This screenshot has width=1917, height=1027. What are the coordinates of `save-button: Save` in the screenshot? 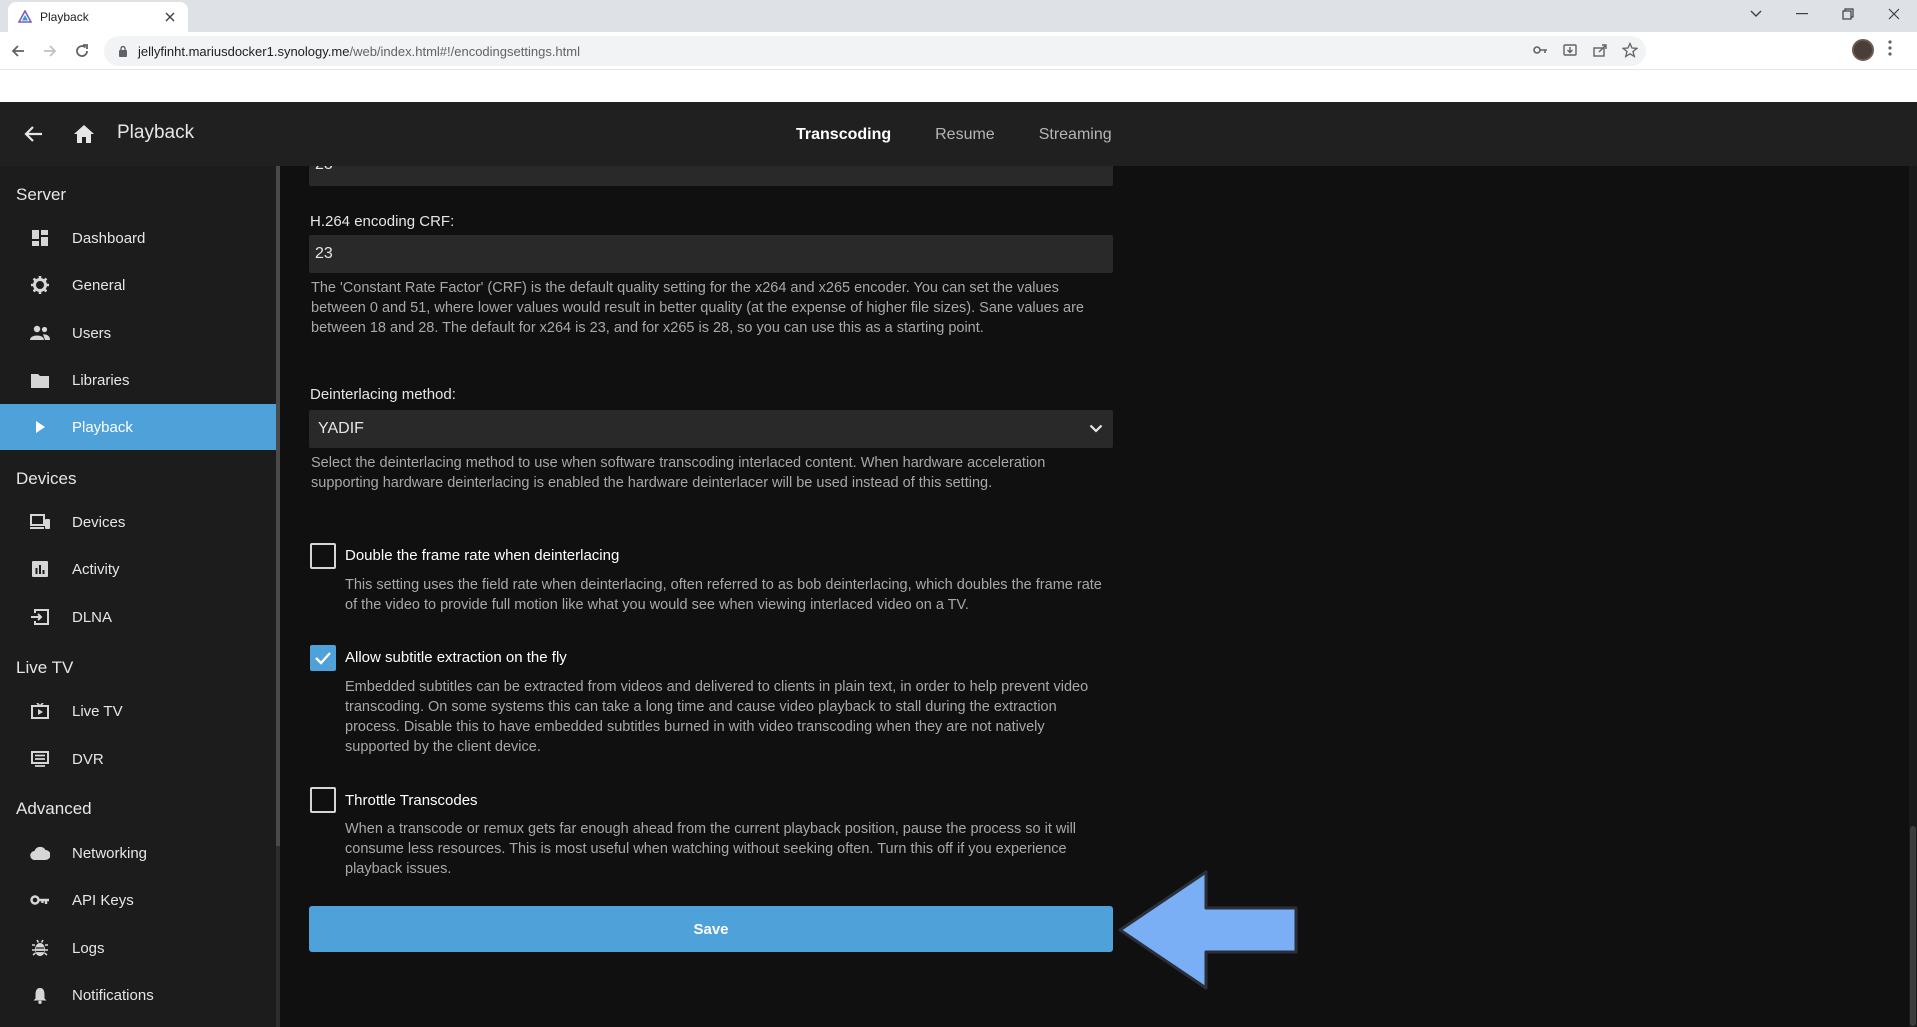 It's located at (711, 929).